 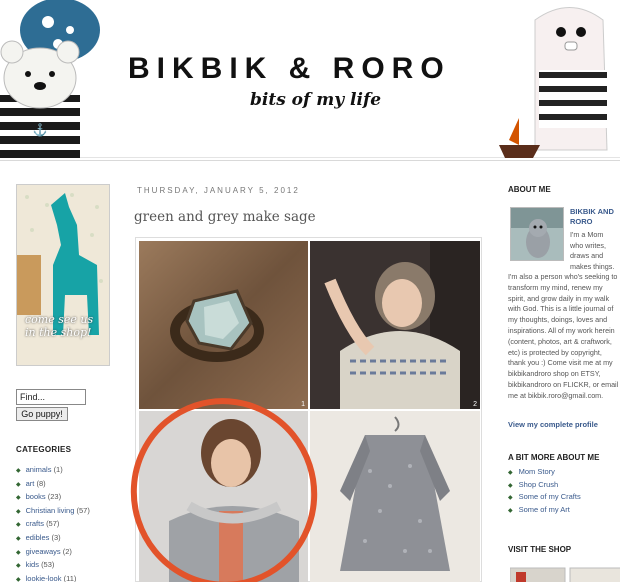 I want to click on highlight-circle, so click(x=224, y=490).